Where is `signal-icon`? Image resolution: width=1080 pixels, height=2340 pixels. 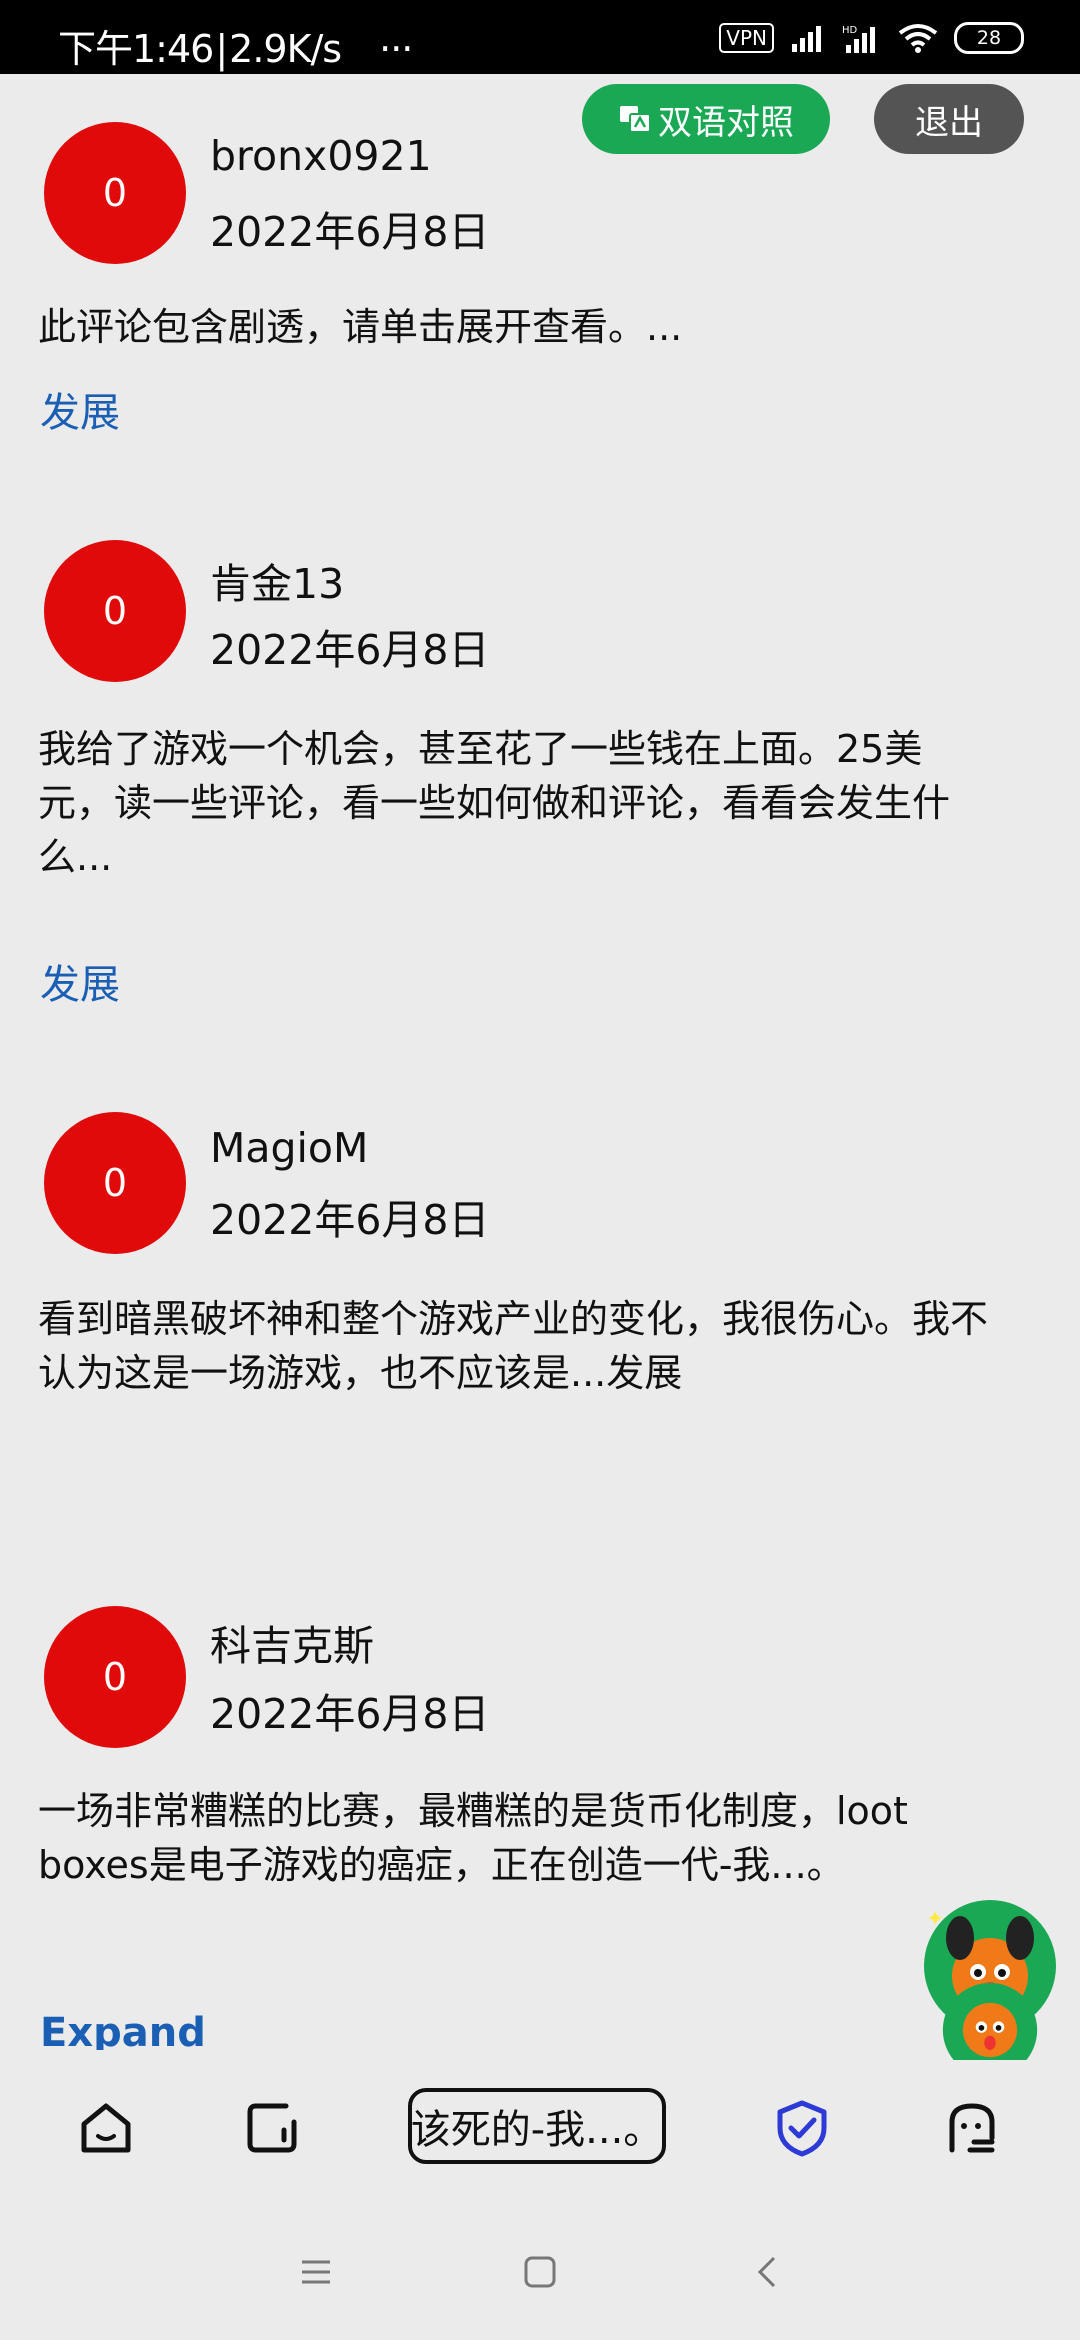 signal-icon is located at coordinates (806, 39).